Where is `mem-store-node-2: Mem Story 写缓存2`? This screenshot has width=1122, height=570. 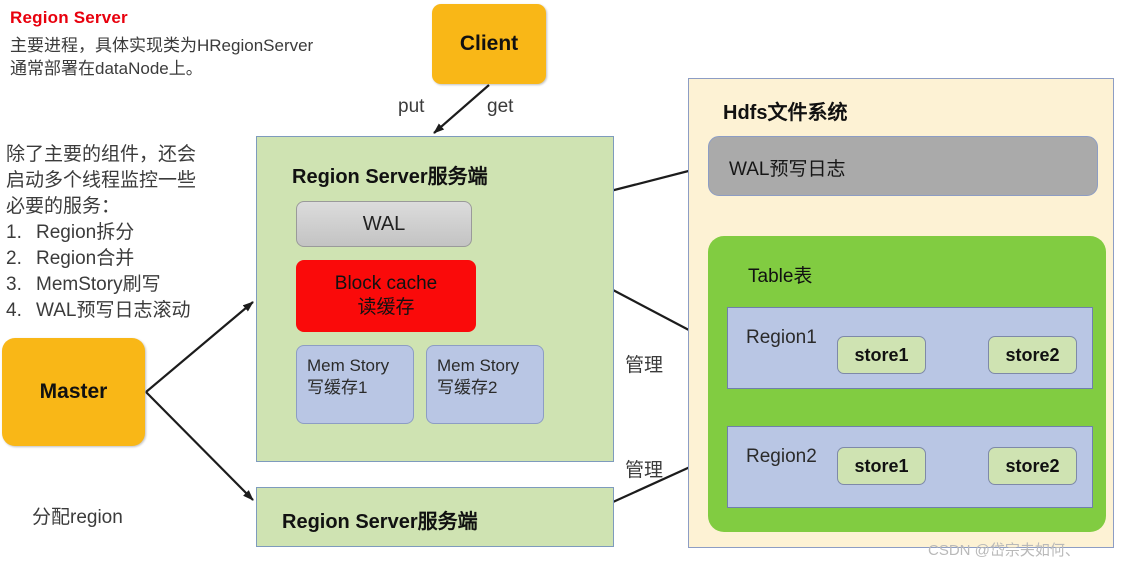
mem-store-node-2: Mem Story 写缓存2 is located at coordinates (485, 384).